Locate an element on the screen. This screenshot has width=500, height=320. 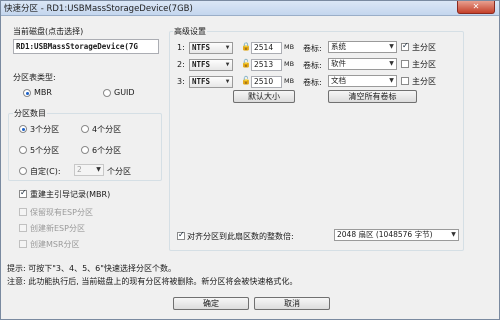
ok-button: 确定 is located at coordinates (211, 303).